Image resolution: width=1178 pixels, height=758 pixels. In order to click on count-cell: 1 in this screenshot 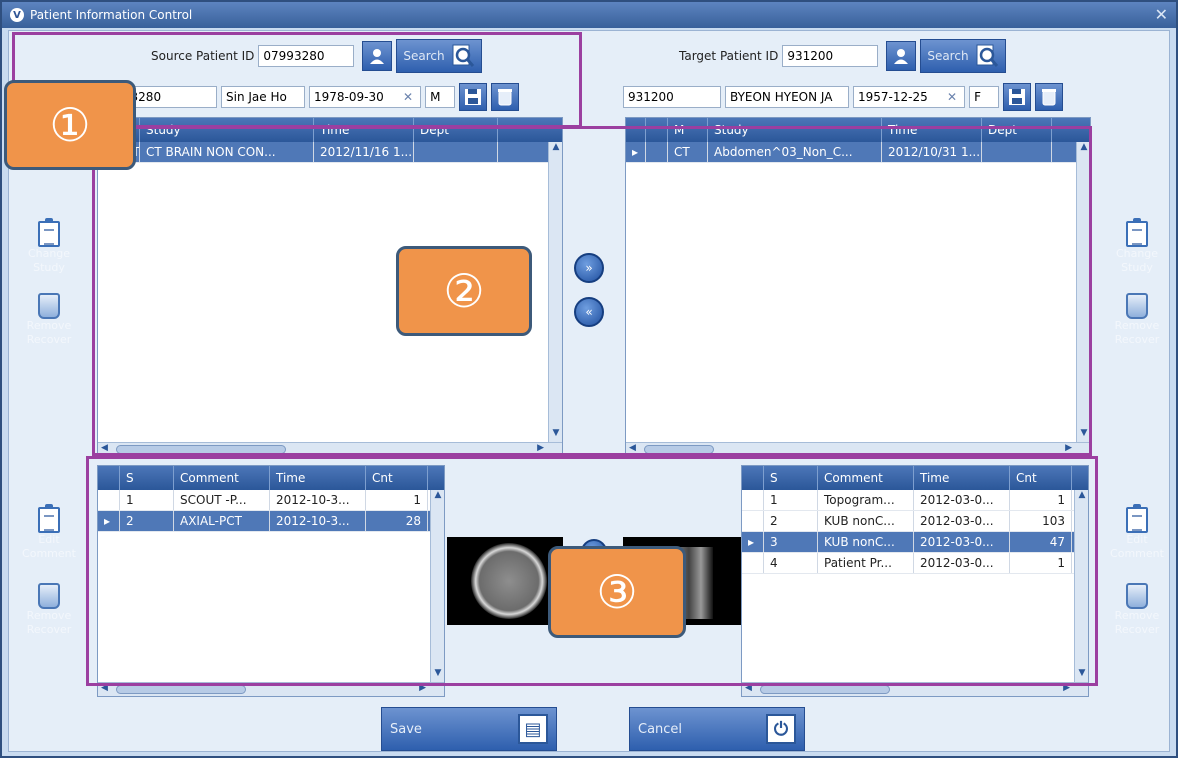, I will do `click(397, 500)`.